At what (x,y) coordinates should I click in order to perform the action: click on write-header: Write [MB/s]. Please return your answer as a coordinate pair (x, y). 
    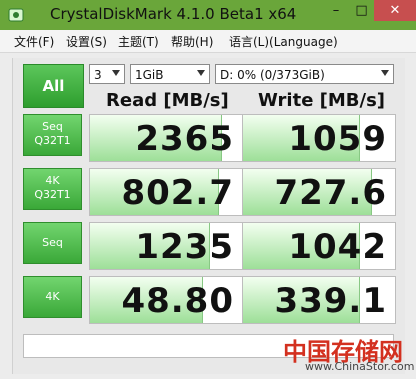
    Looking at the image, I should click on (322, 100).